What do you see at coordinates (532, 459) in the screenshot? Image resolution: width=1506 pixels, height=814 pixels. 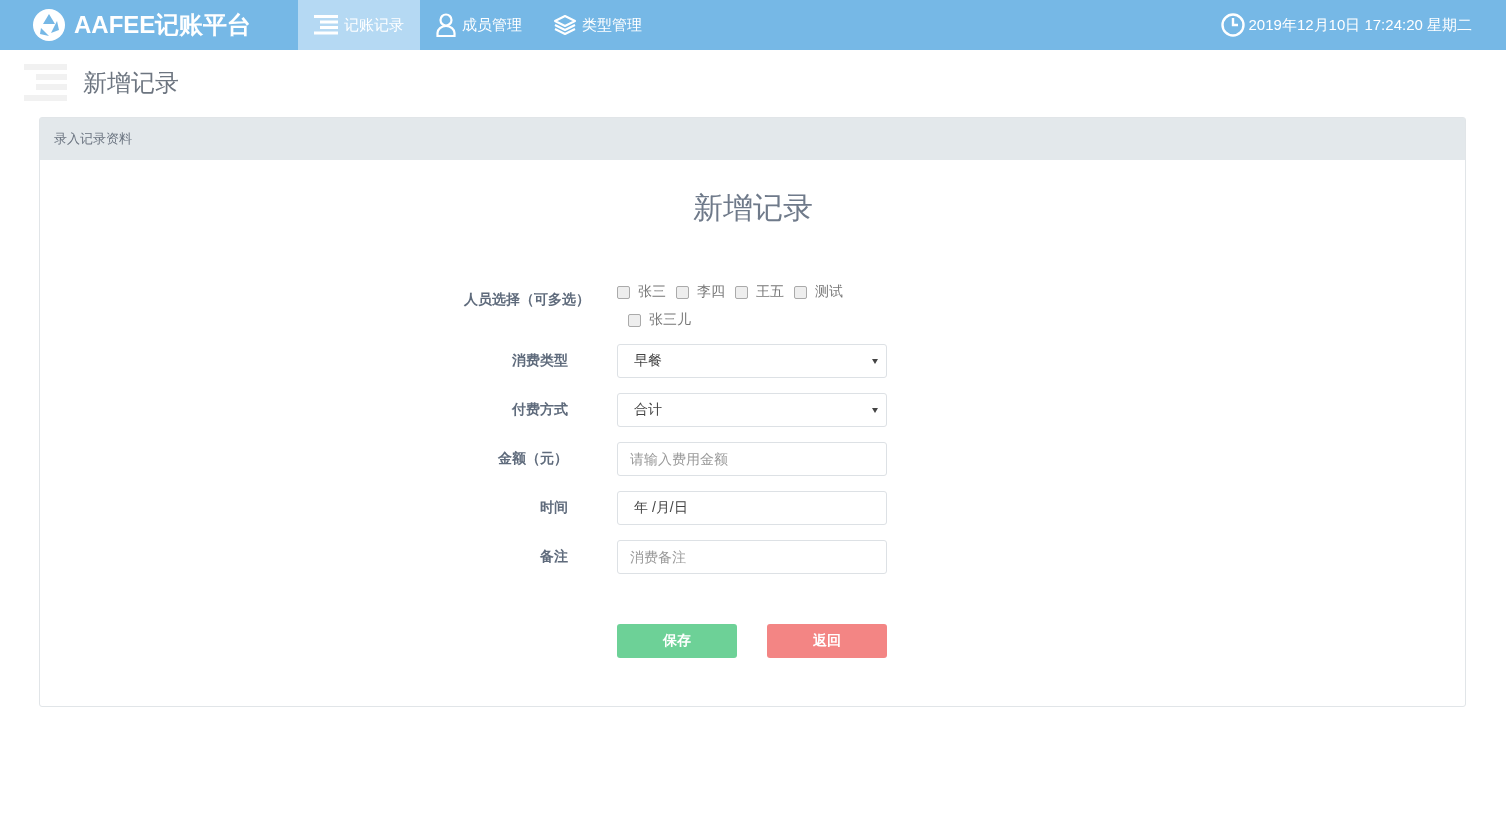 I see `field-label: 金额（元）` at bounding box center [532, 459].